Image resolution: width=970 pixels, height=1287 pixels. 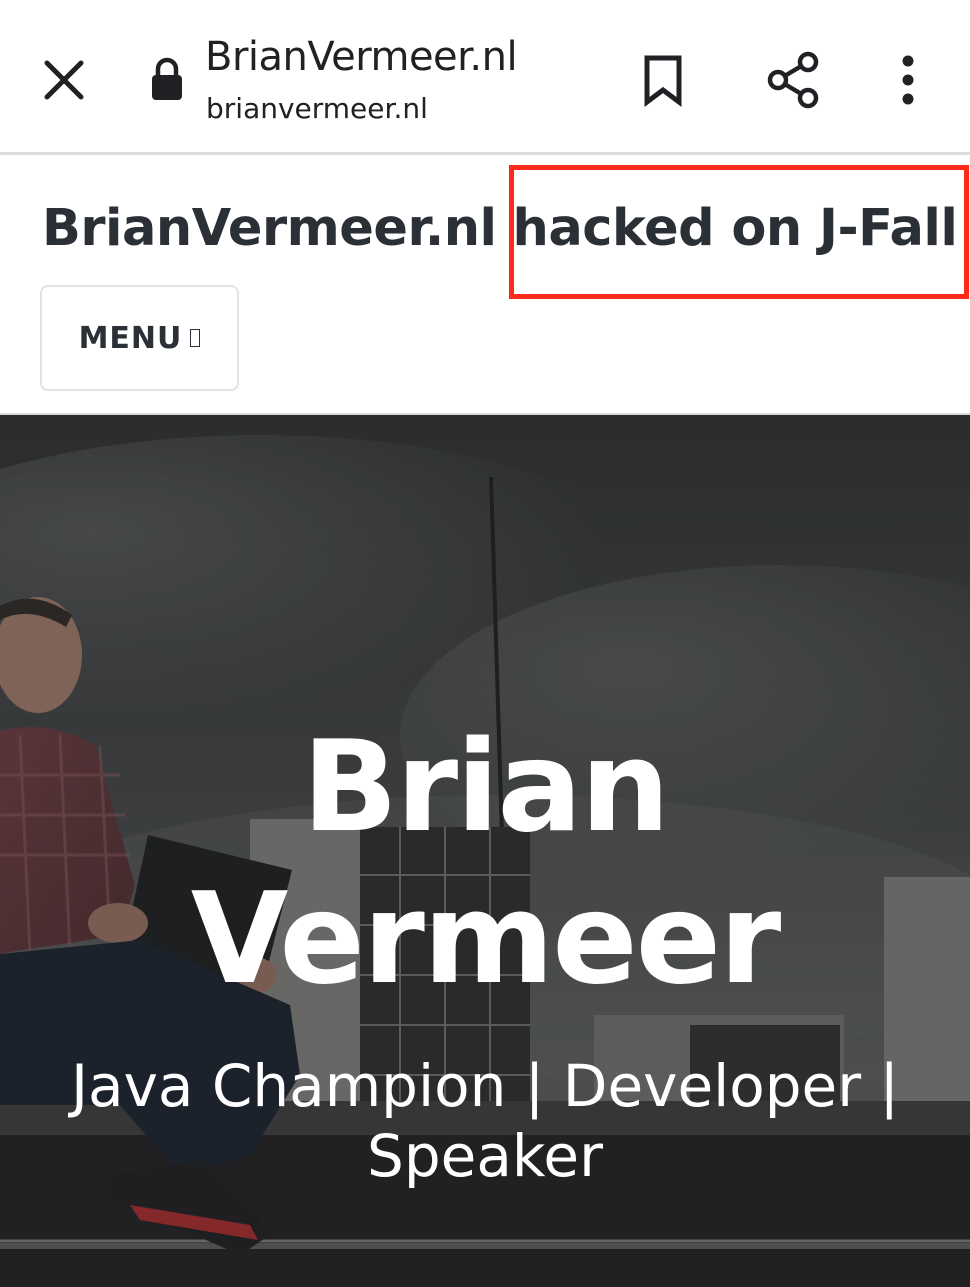 What do you see at coordinates (735, 228) in the screenshot?
I see `site-title-hacked: hacked on J-Fall` at bounding box center [735, 228].